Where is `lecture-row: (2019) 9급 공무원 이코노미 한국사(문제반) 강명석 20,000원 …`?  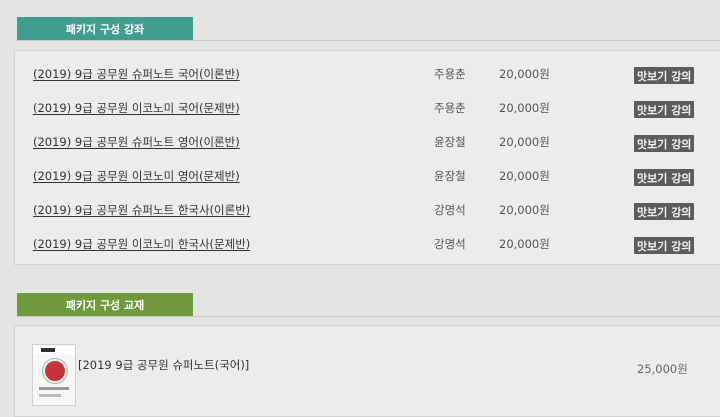
lecture-row: (2019) 9급 공무원 이코노미 한국사(문제반) 강명석 20,000원 … is located at coordinates (367, 244).